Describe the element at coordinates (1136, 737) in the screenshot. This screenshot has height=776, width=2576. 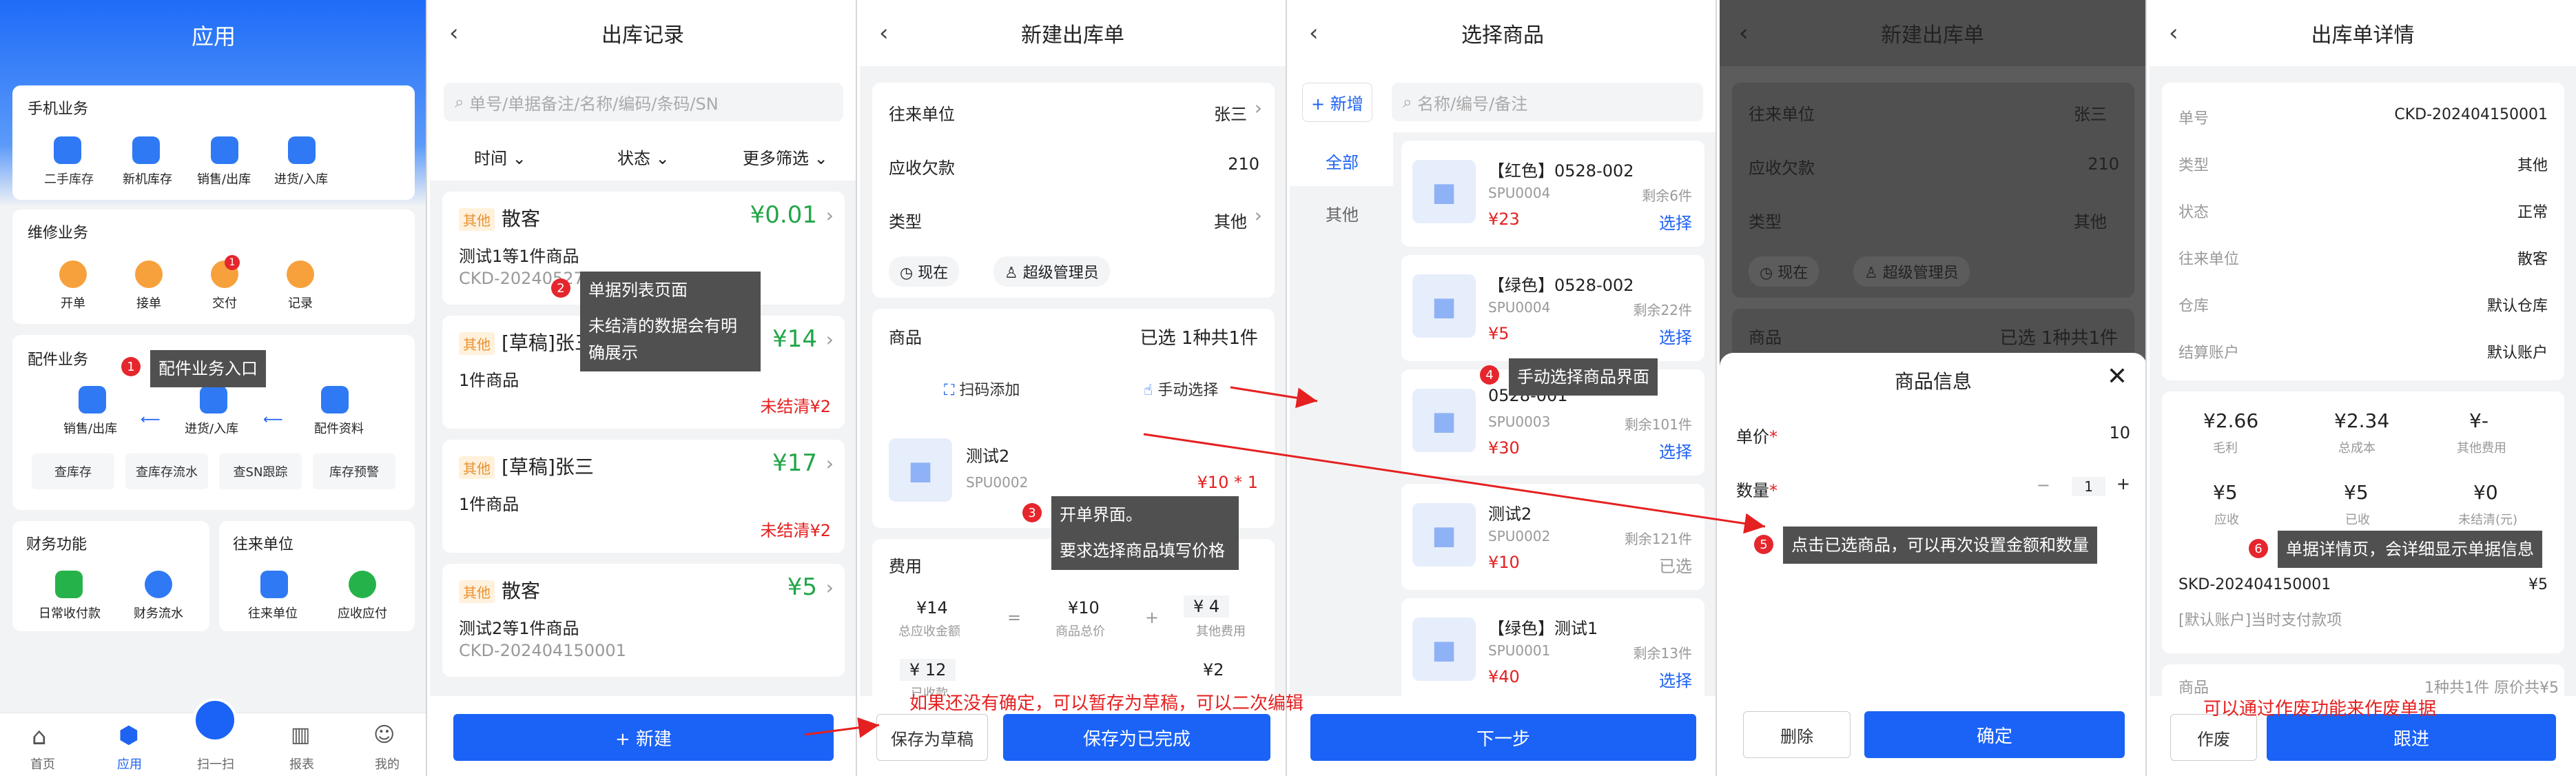
I see `save-complete-button: 保存为已完成` at that location.